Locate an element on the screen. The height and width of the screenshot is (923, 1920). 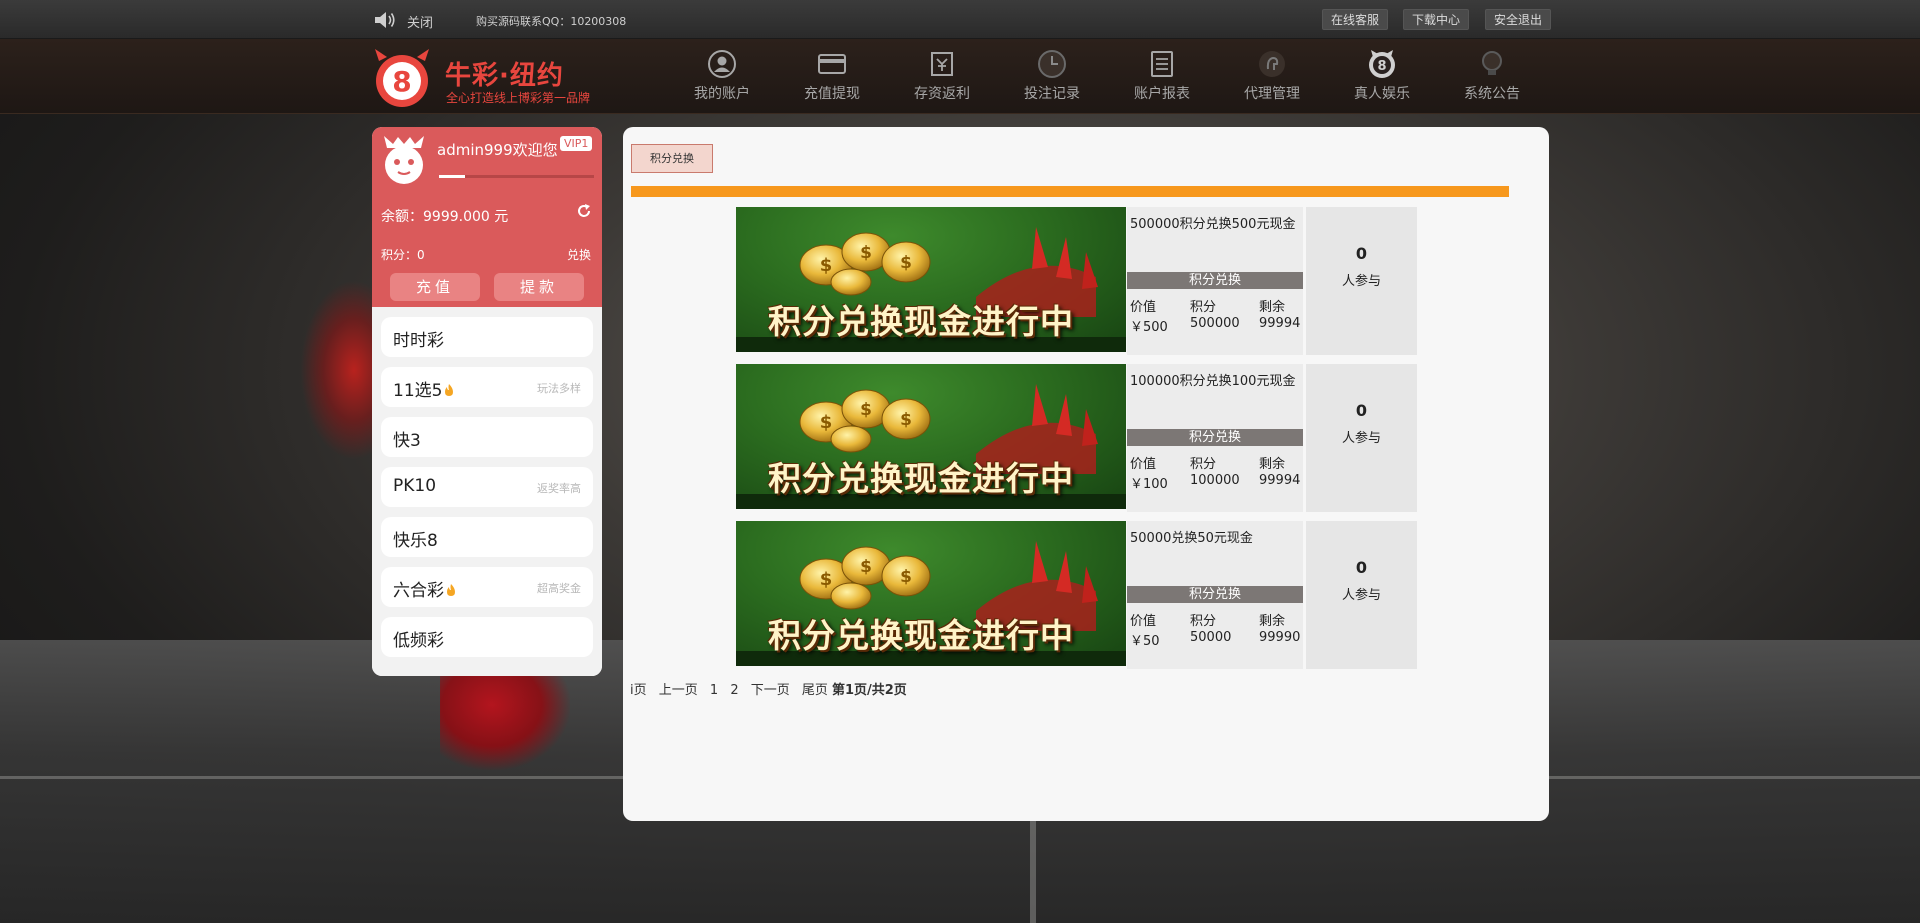
withdraw-button: 提款 is located at coordinates (539, 287).